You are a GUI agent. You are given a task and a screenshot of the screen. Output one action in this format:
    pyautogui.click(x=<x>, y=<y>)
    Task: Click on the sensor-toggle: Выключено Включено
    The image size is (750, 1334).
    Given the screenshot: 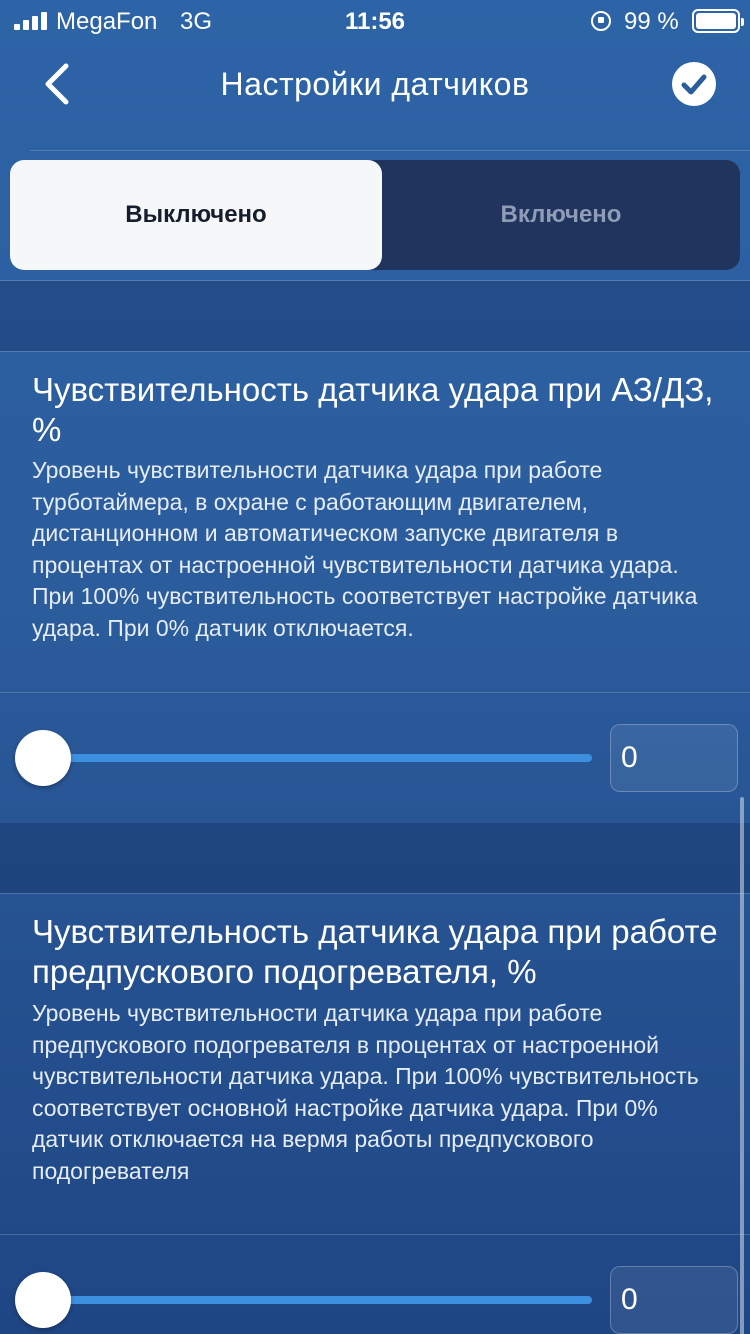 What is the action you would take?
    pyautogui.click(x=375, y=215)
    